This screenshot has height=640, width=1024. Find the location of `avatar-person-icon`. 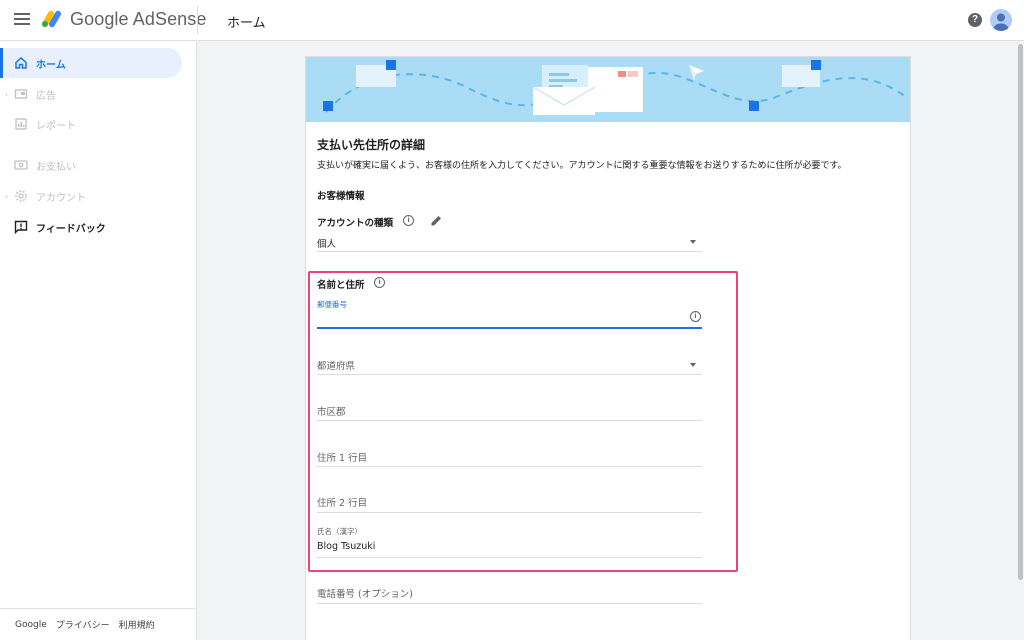

avatar-person-icon is located at coordinates (1001, 22).